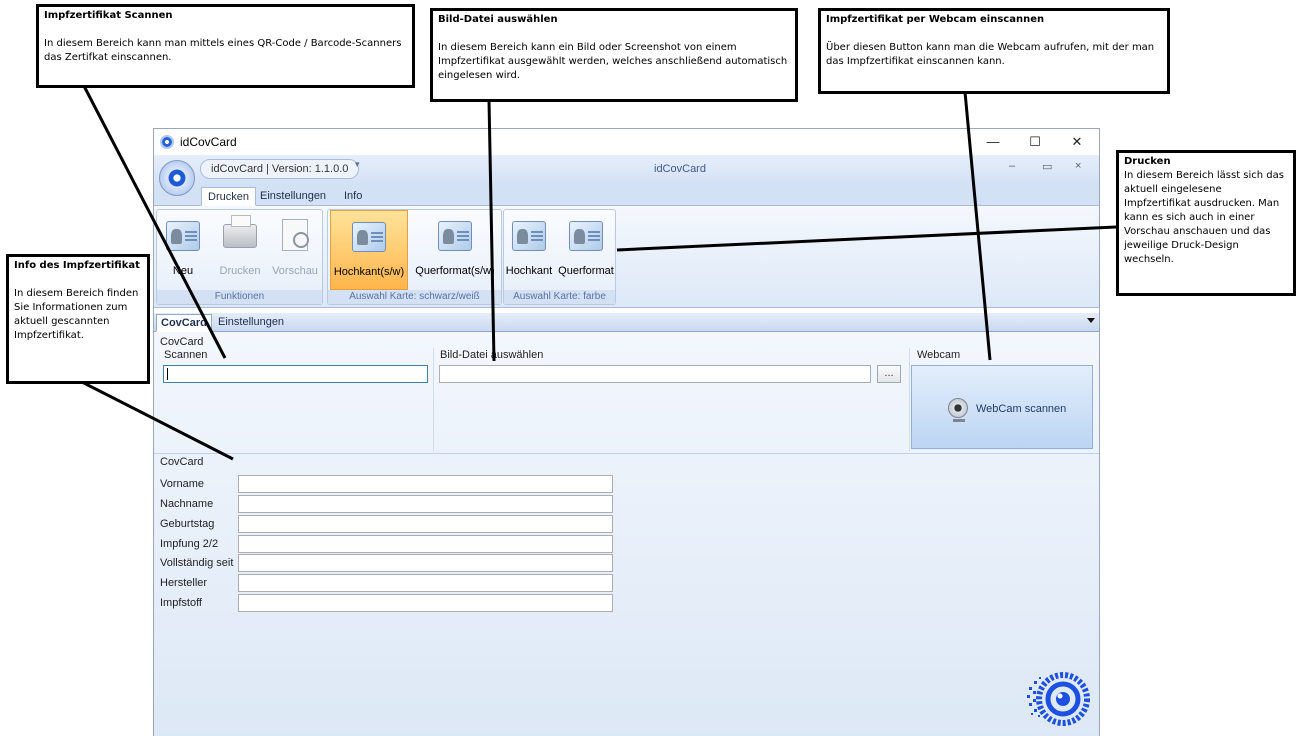 The height and width of the screenshot is (736, 1296). I want to click on document-tabs: CovCard Einstellungen, so click(626, 322).